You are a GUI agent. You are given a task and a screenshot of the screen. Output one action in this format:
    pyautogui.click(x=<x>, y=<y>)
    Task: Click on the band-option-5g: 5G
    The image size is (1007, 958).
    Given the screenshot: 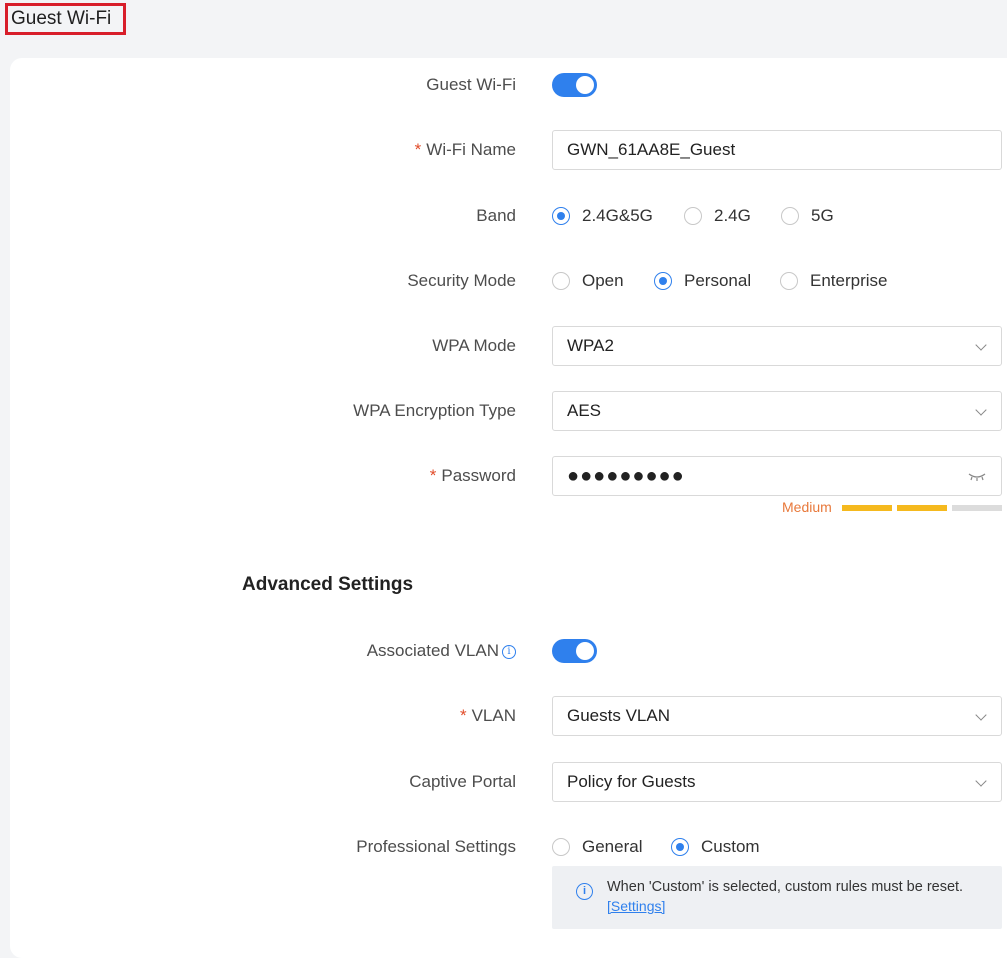 What is the action you would take?
    pyautogui.click(x=811, y=216)
    